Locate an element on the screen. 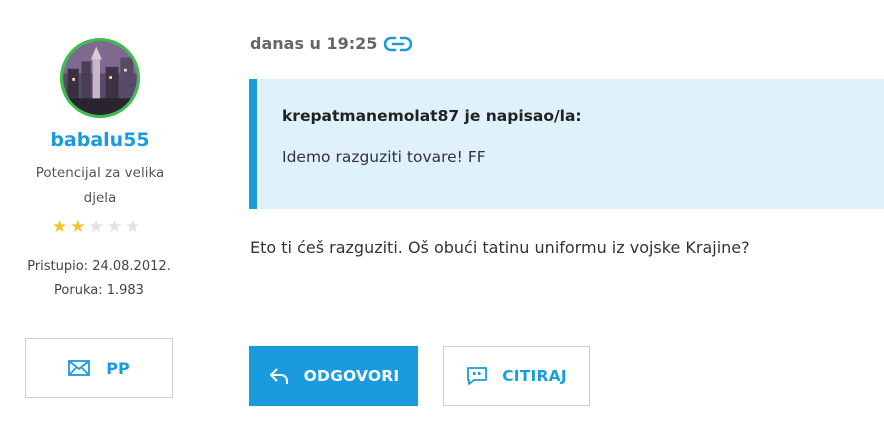 The height and width of the screenshot is (434, 884). post-count: Poruka: 1.983 is located at coordinates (99, 290).